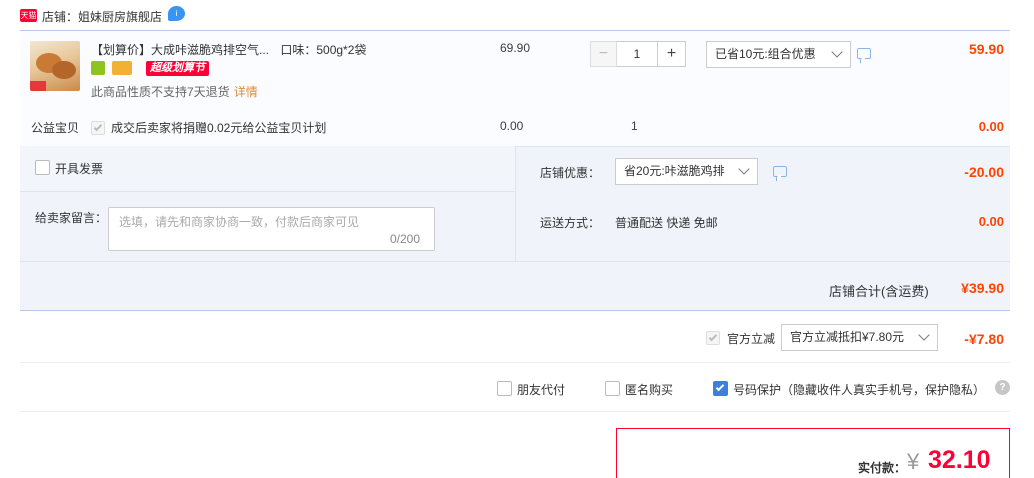 This screenshot has width=1034, height=478. Describe the element at coordinates (751, 339) in the screenshot. I see `official-discount-label: 官方立减` at that location.